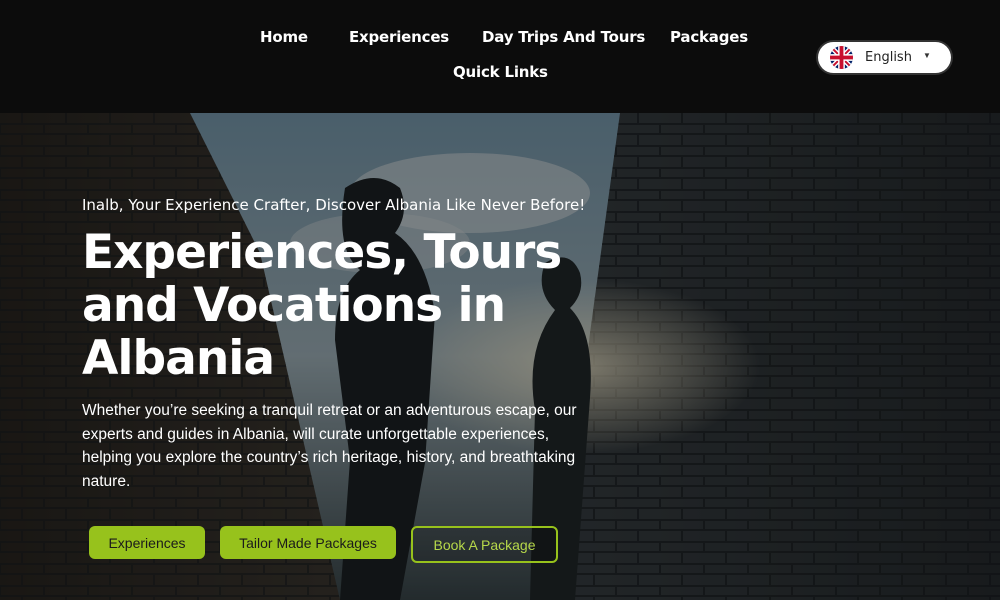  I want to click on nav-item-home: Home, so click(284, 37).